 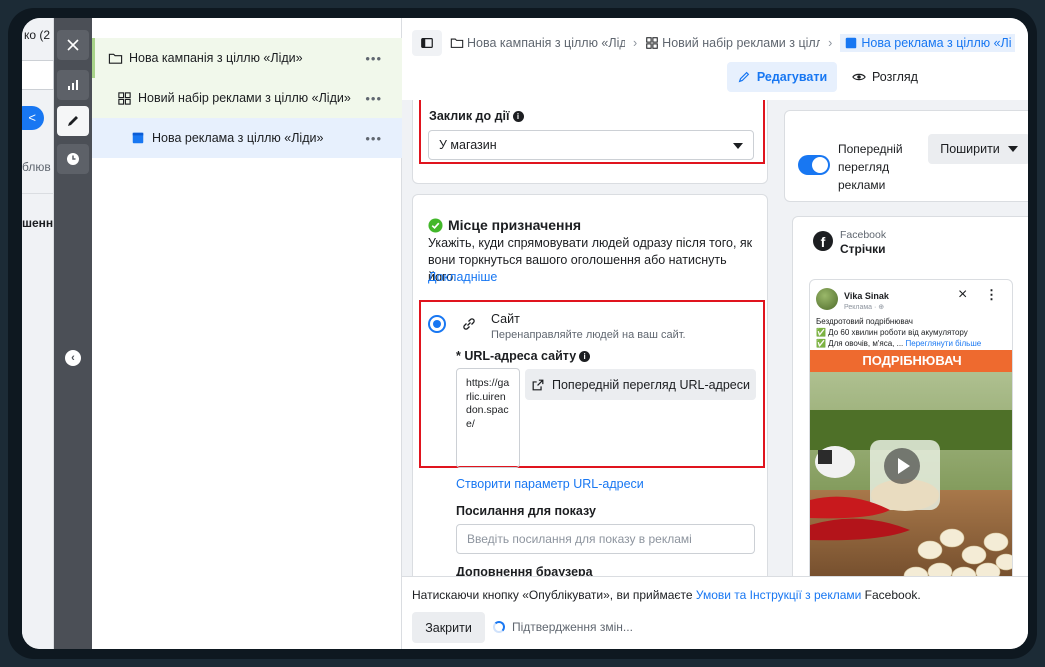 What do you see at coordinates (891, 595) in the screenshot?
I see `terms-suffix: Facebook.` at bounding box center [891, 595].